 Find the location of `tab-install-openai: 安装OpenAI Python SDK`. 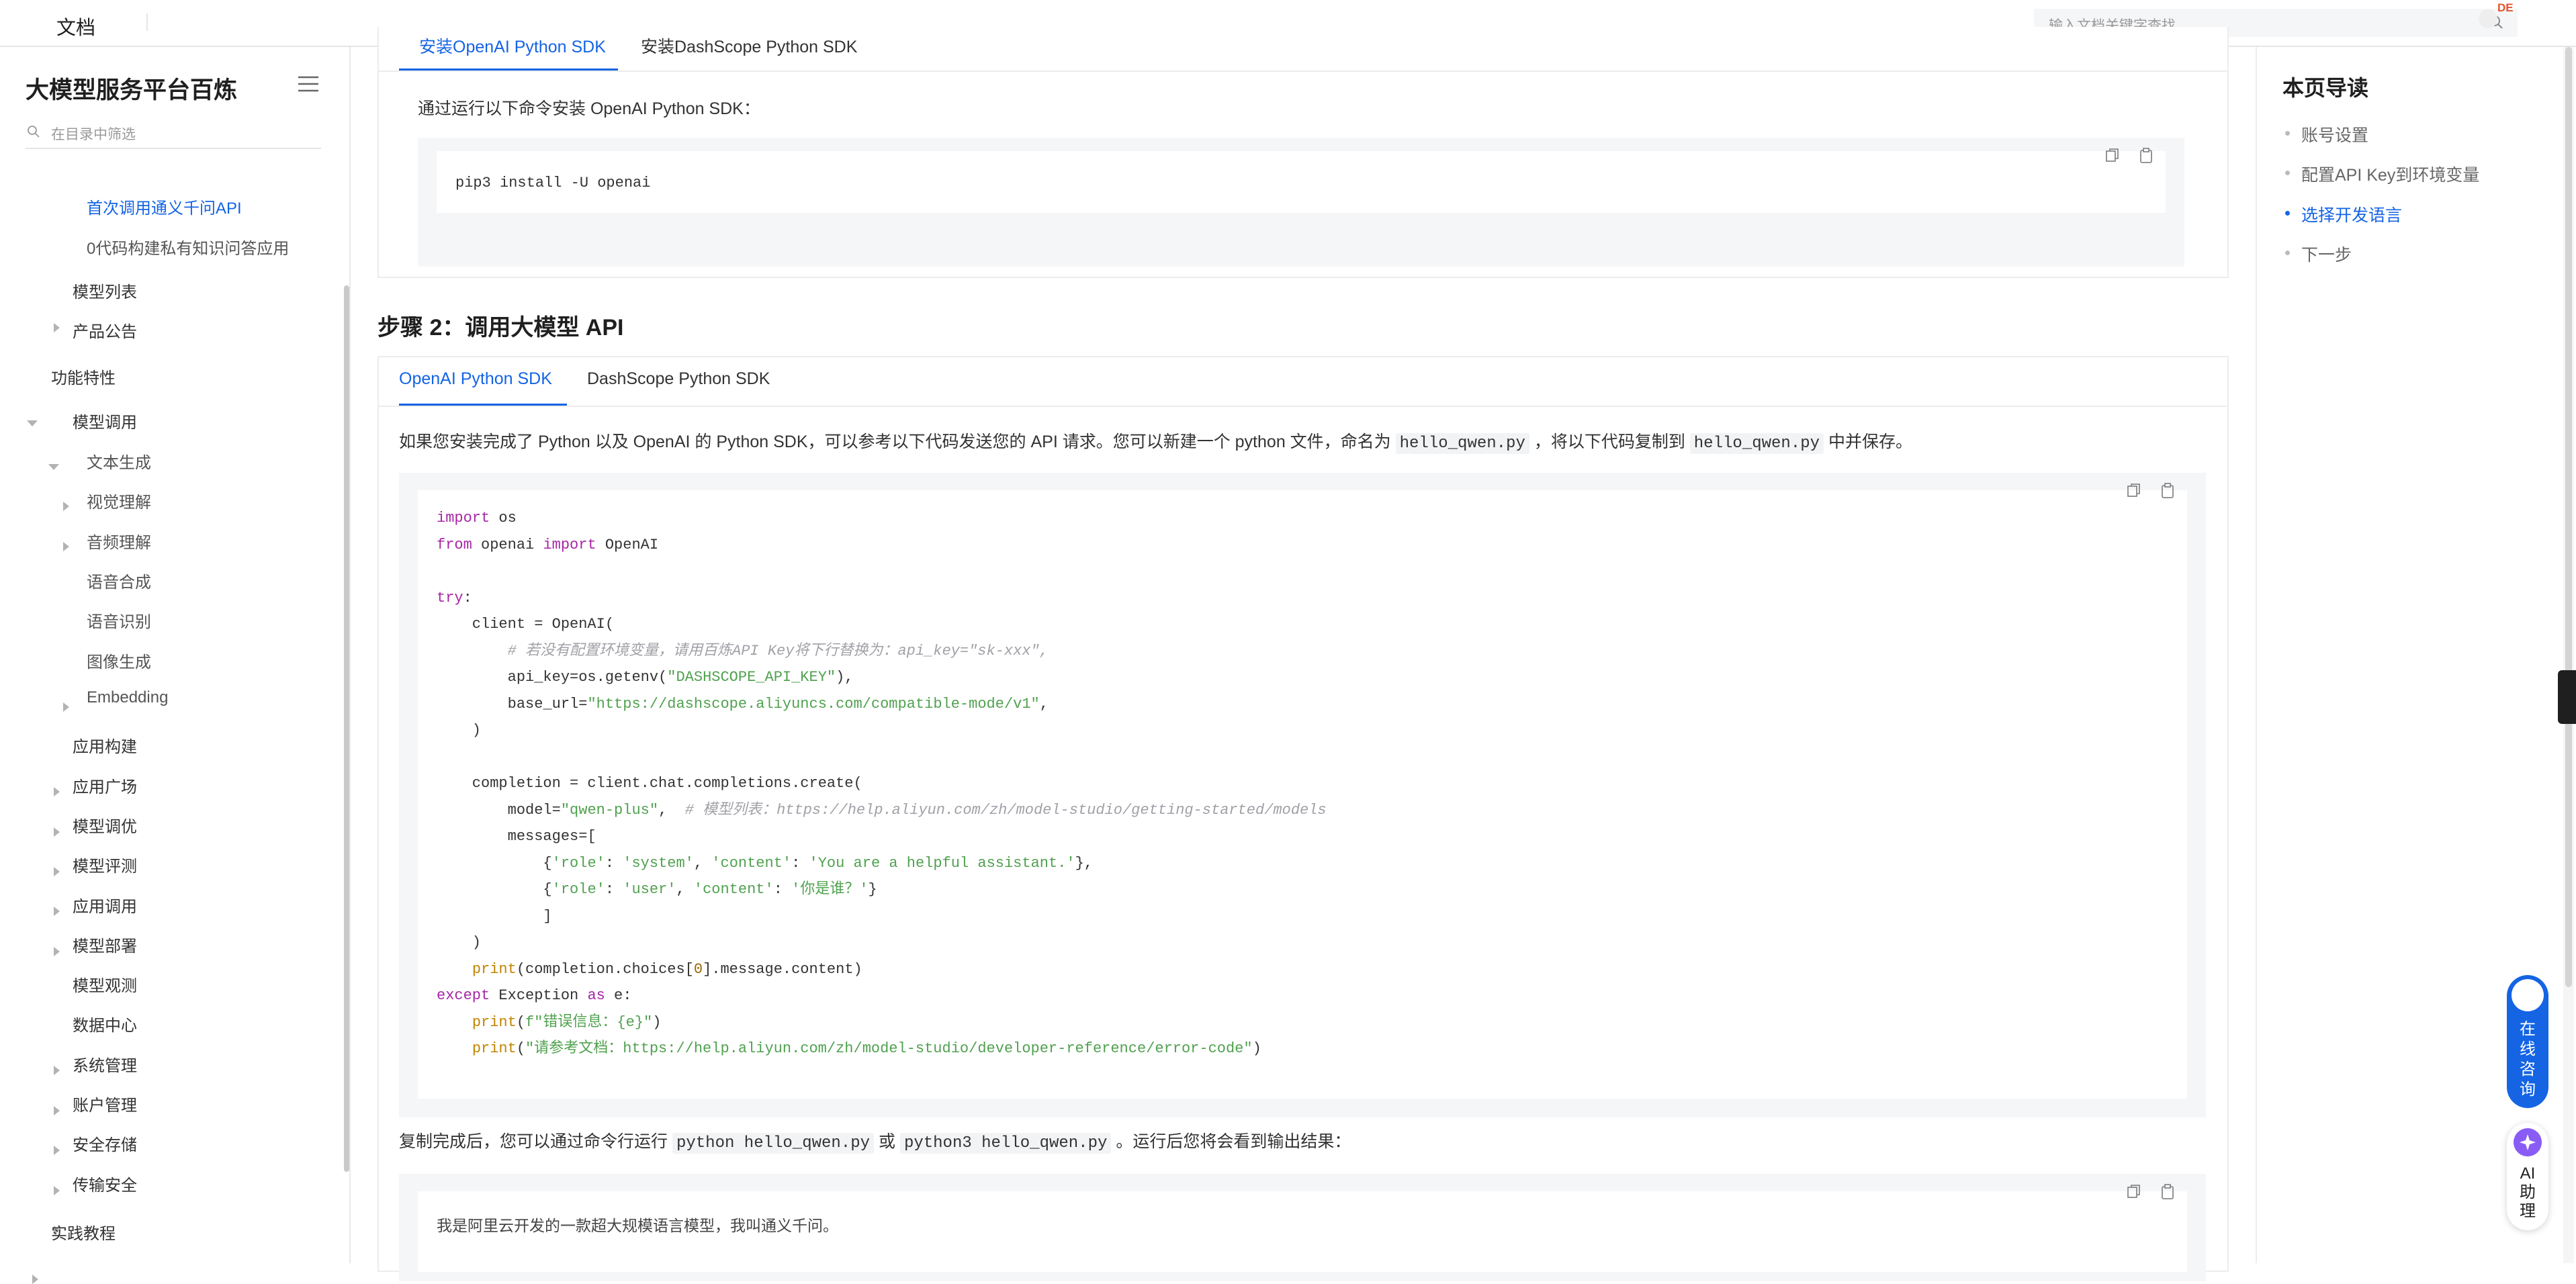

tab-install-openai: 安装OpenAI Python SDK is located at coordinates (512, 46).